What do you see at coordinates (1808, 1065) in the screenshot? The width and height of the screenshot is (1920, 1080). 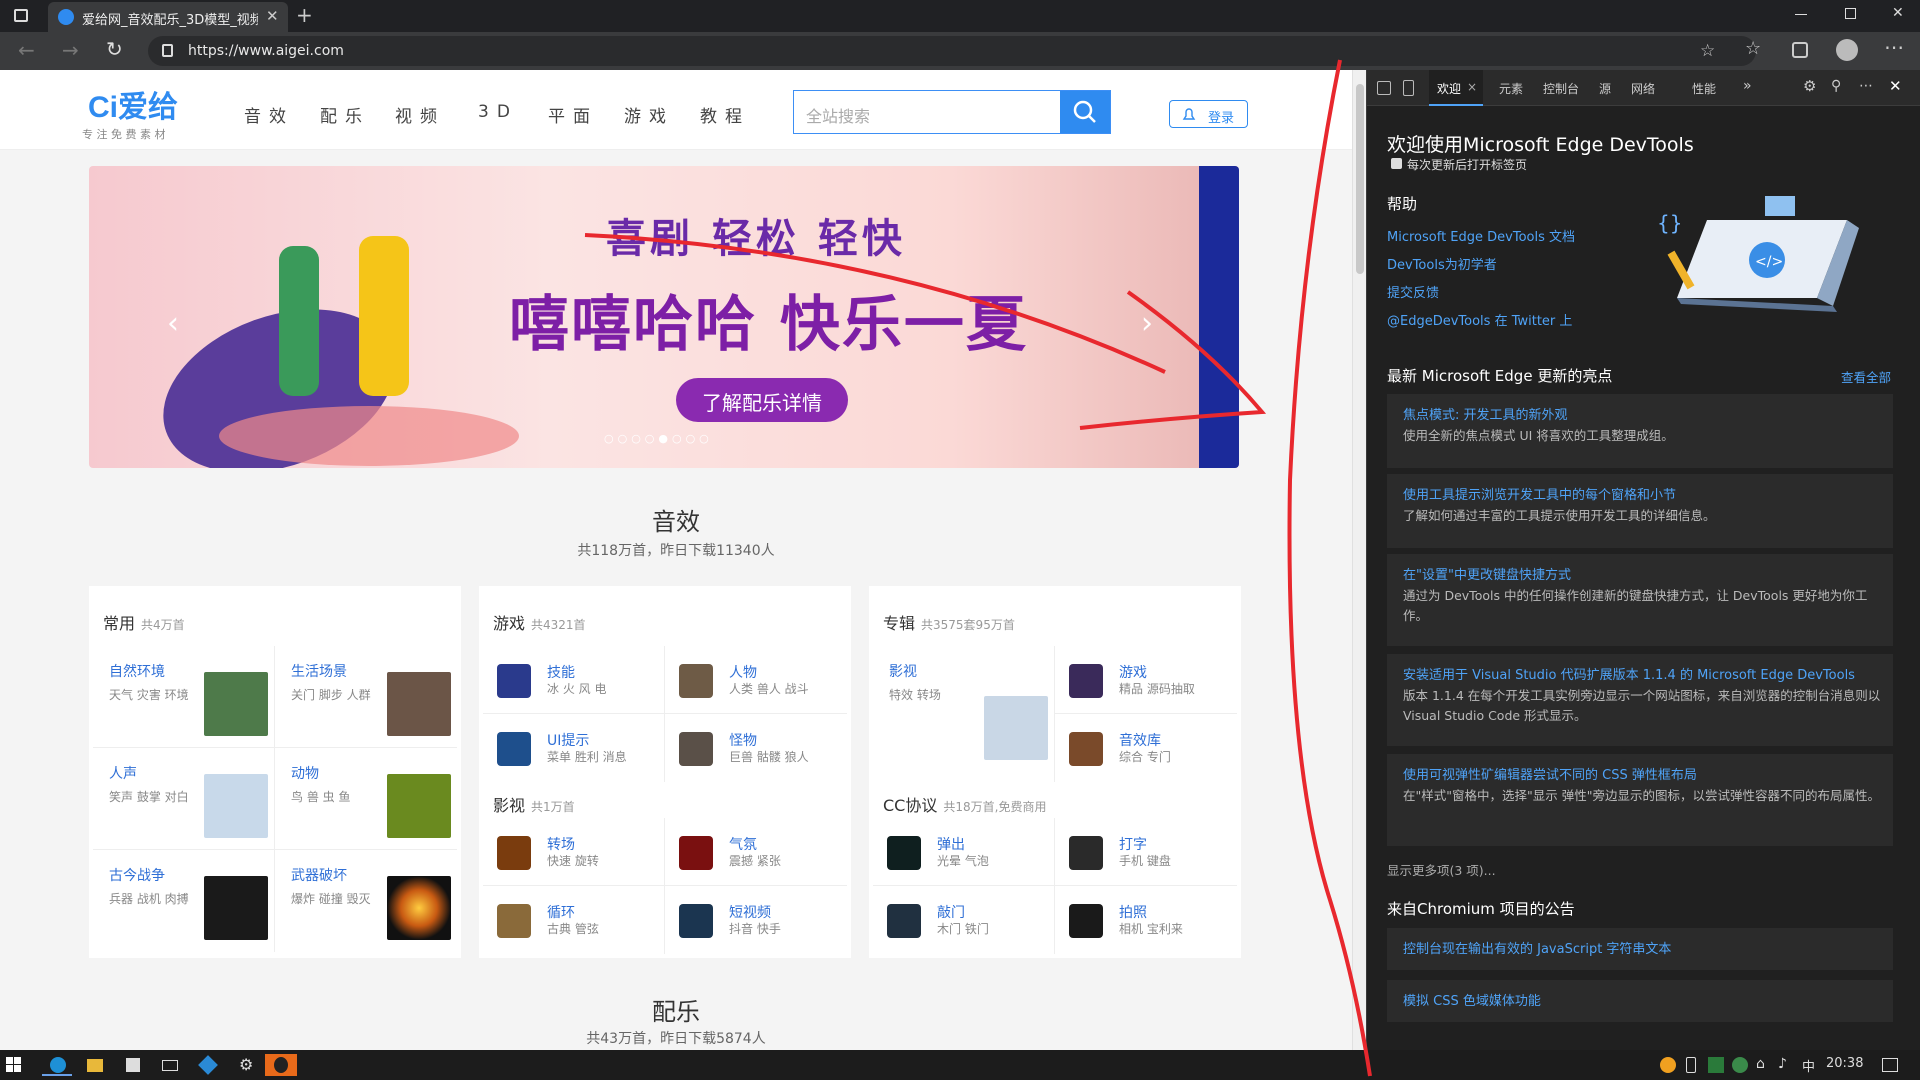 I see `tray-ime: 中` at bounding box center [1808, 1065].